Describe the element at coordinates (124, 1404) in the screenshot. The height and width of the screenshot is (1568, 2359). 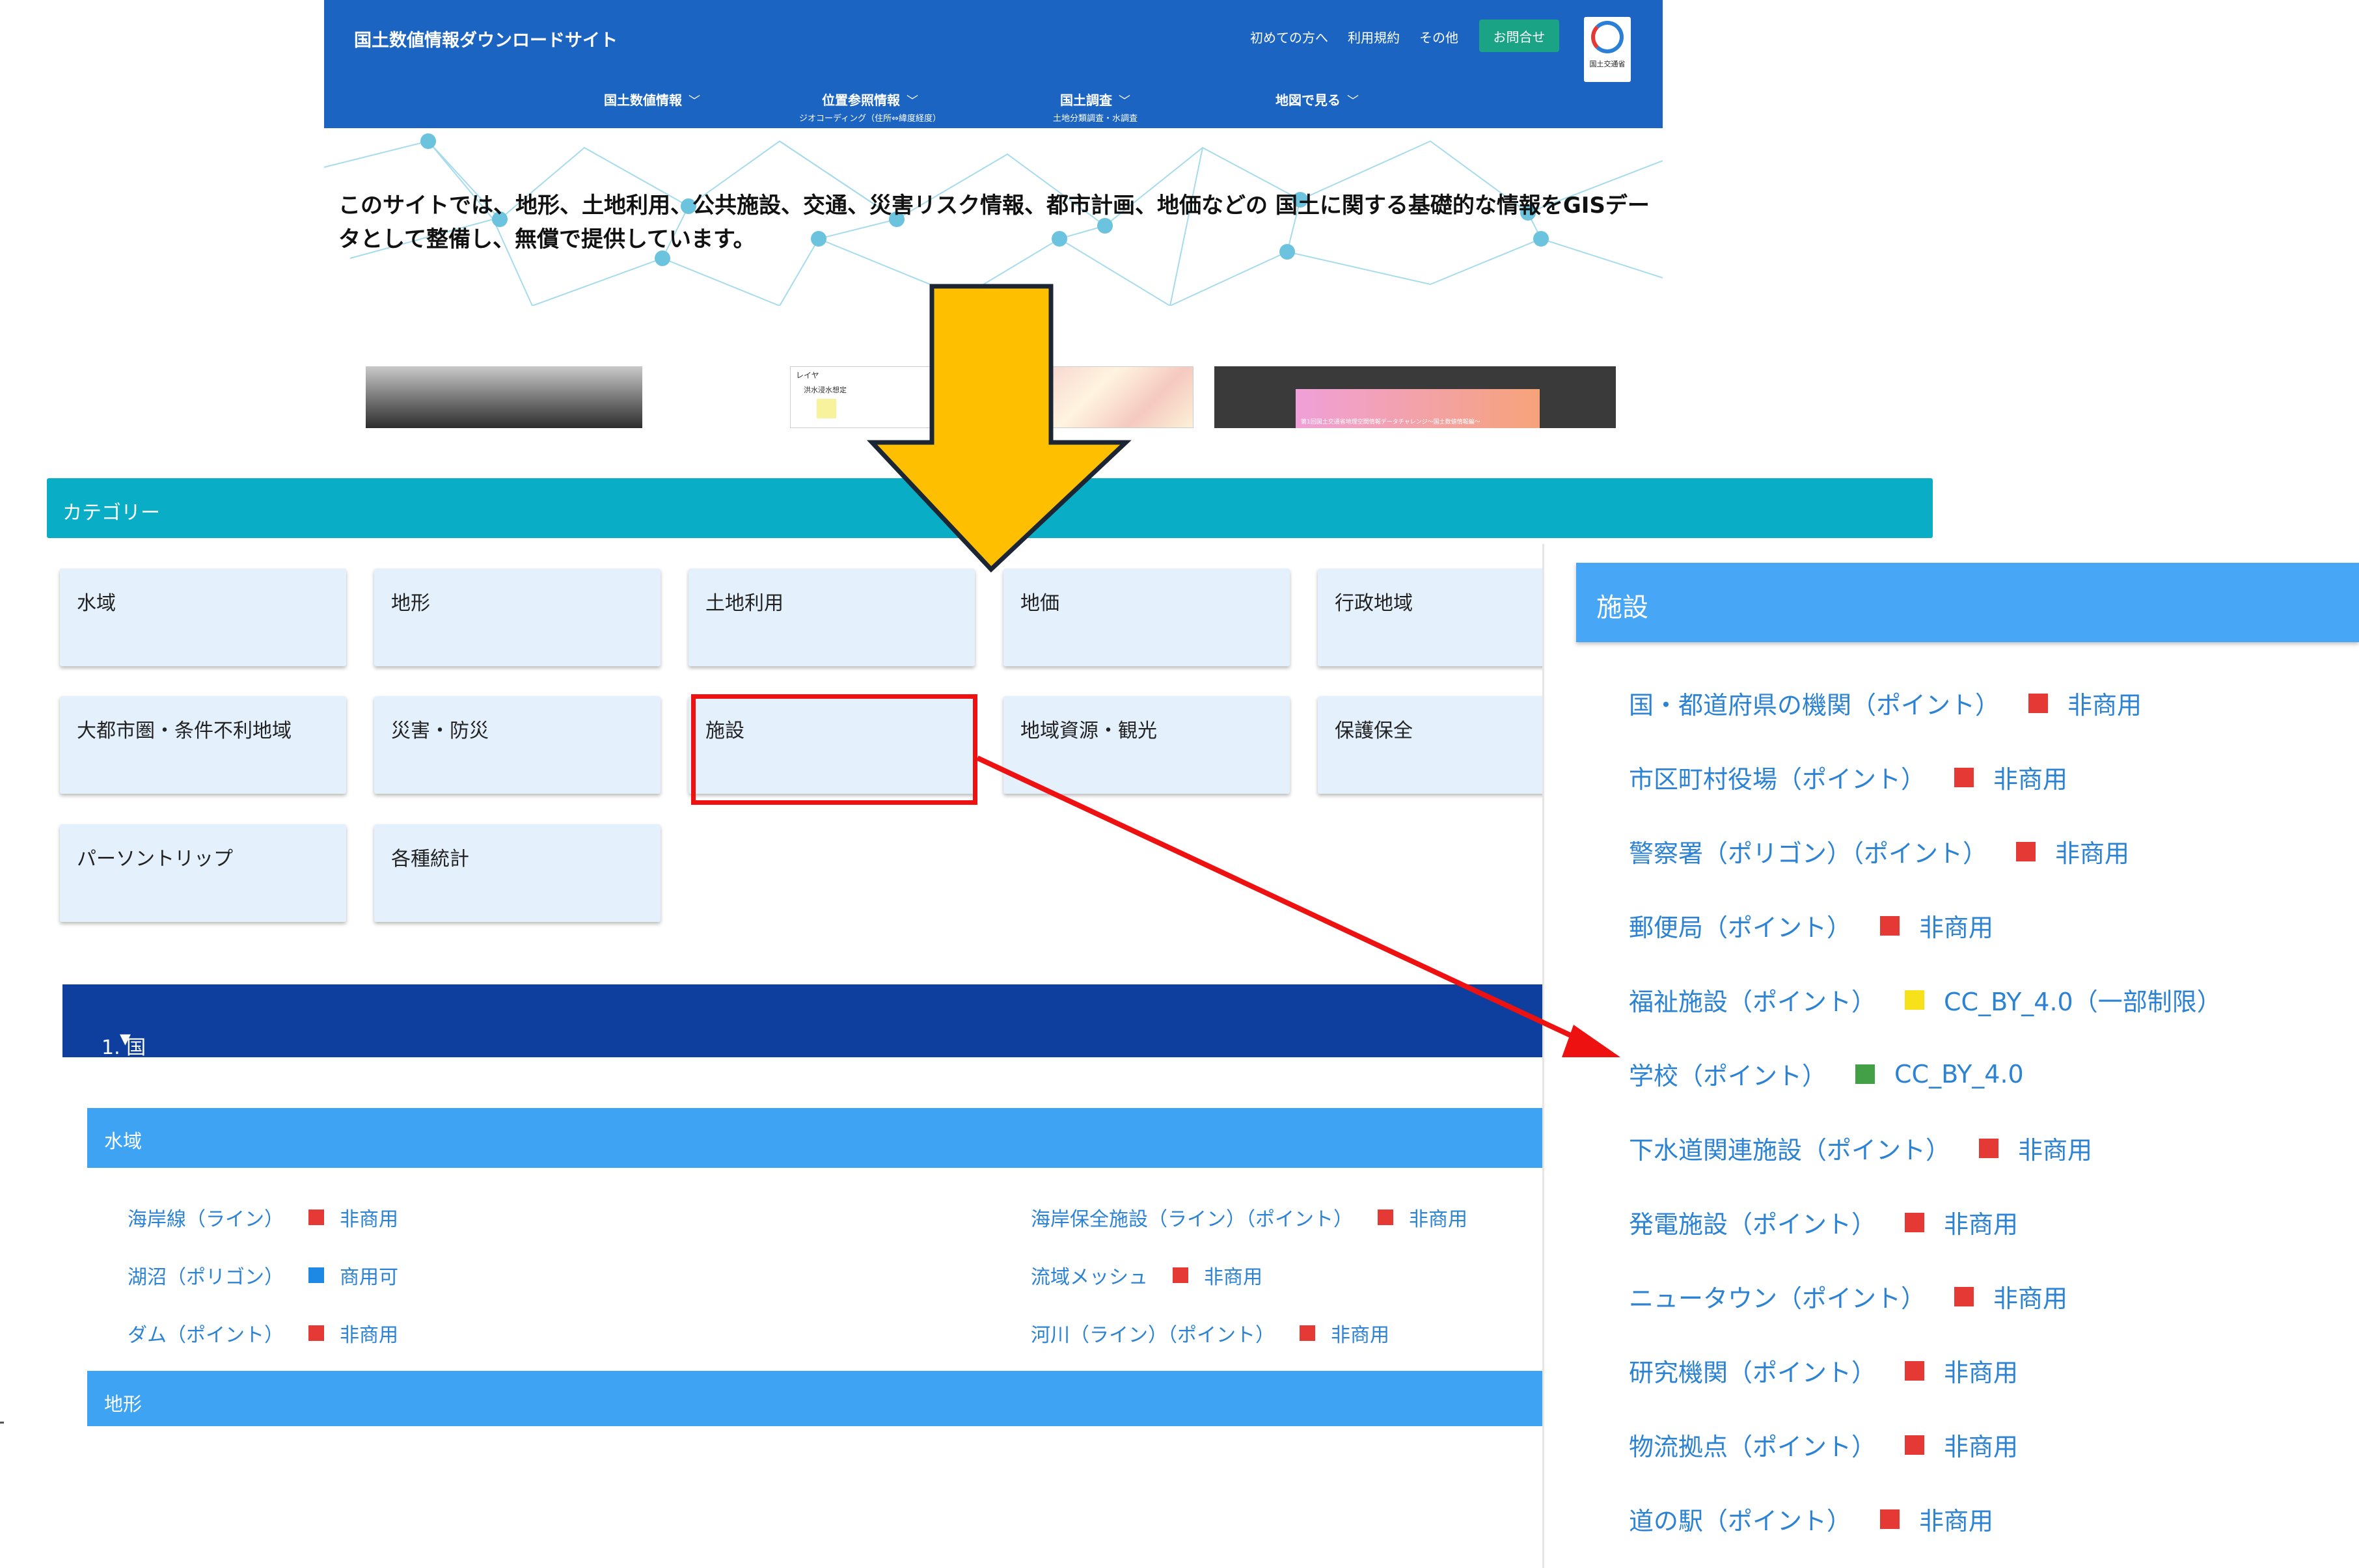
I see `subsection-title: 地形` at that location.